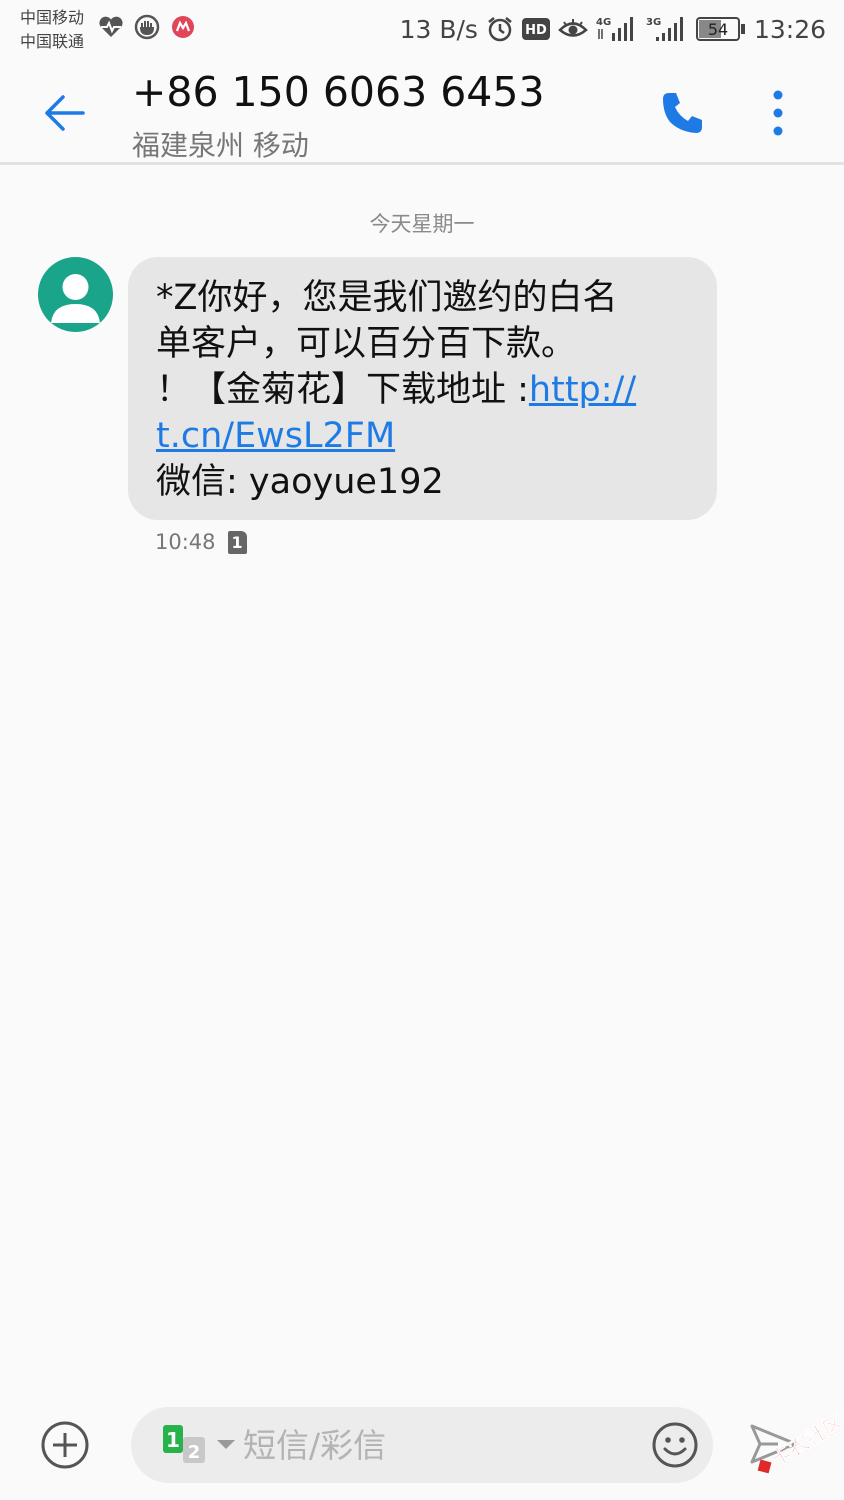  I want to click on message-link-part-2: t.cn/EwsL2FM, so click(275, 436).